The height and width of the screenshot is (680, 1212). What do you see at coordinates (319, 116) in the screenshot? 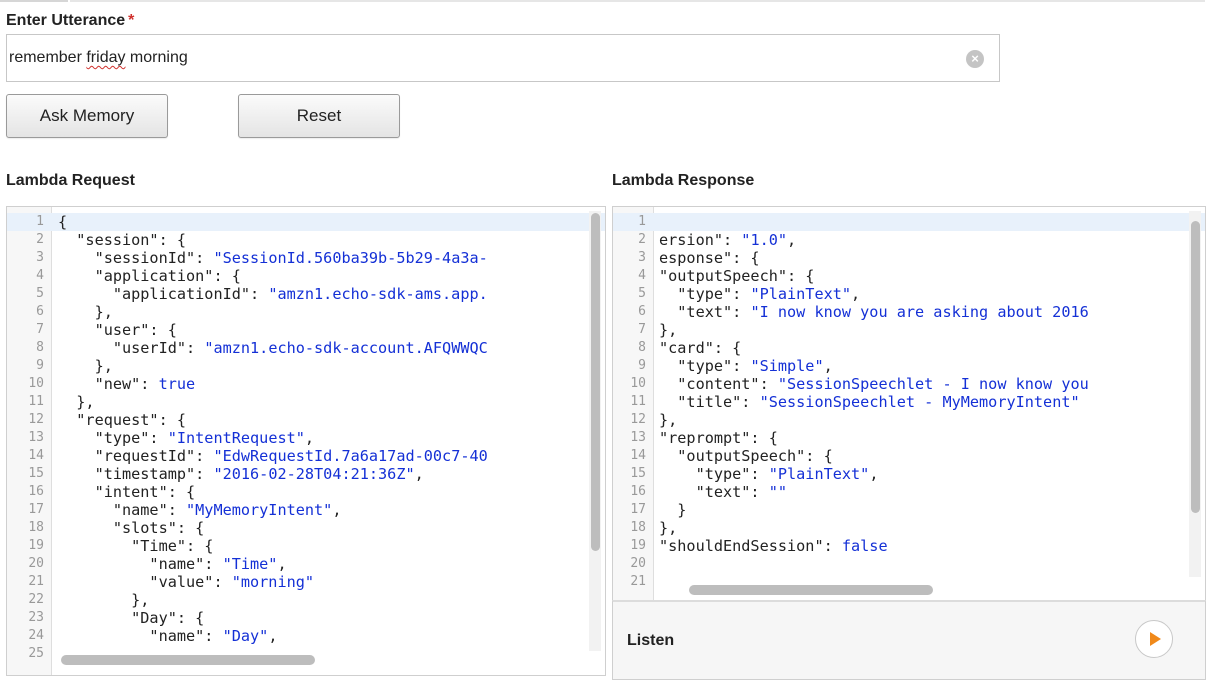
I see `reset-button: Reset` at bounding box center [319, 116].